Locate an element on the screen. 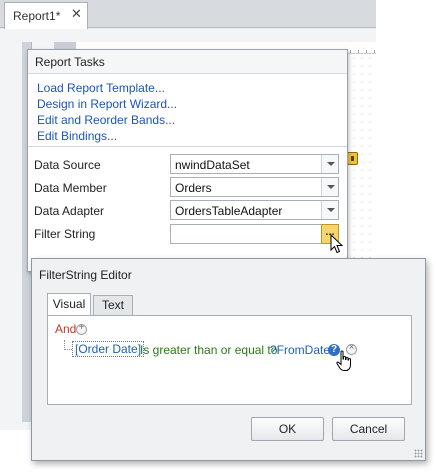 This screenshot has width=436, height=473. condition-parameter: ?FromDate is located at coordinates (300, 350).